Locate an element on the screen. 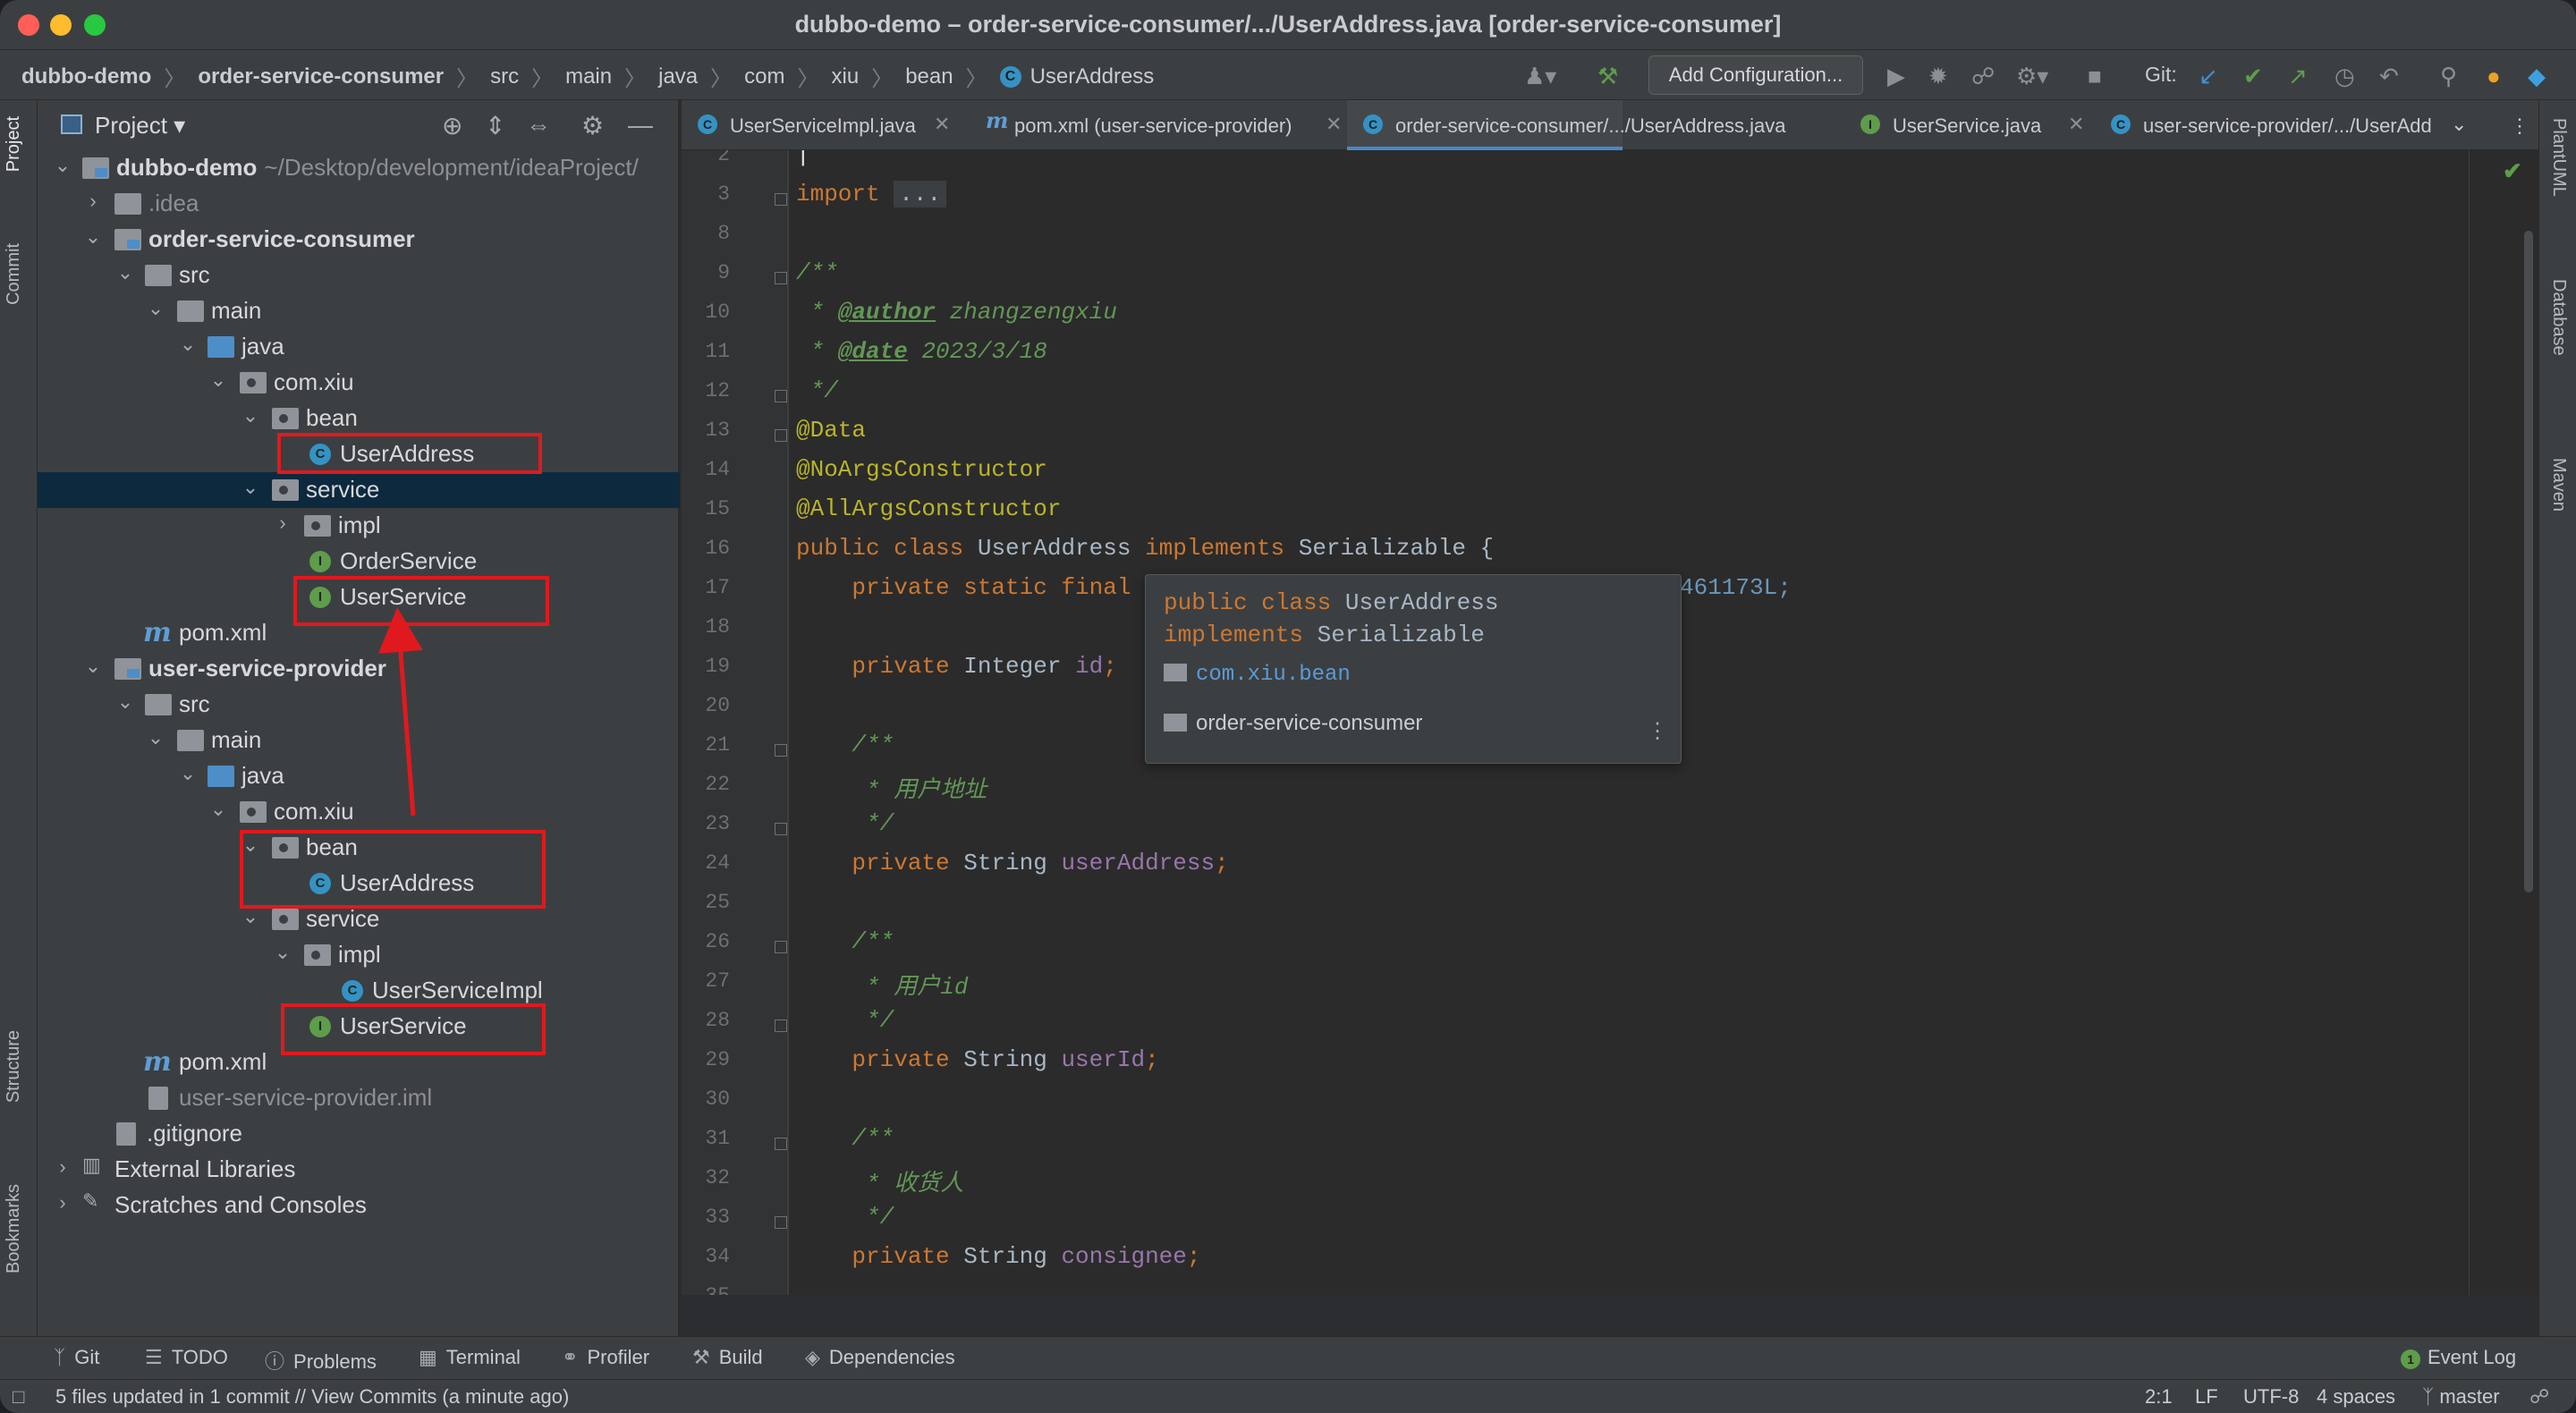 The height and width of the screenshot is (1413, 2576). line-number: 20 is located at coordinates (717, 705).